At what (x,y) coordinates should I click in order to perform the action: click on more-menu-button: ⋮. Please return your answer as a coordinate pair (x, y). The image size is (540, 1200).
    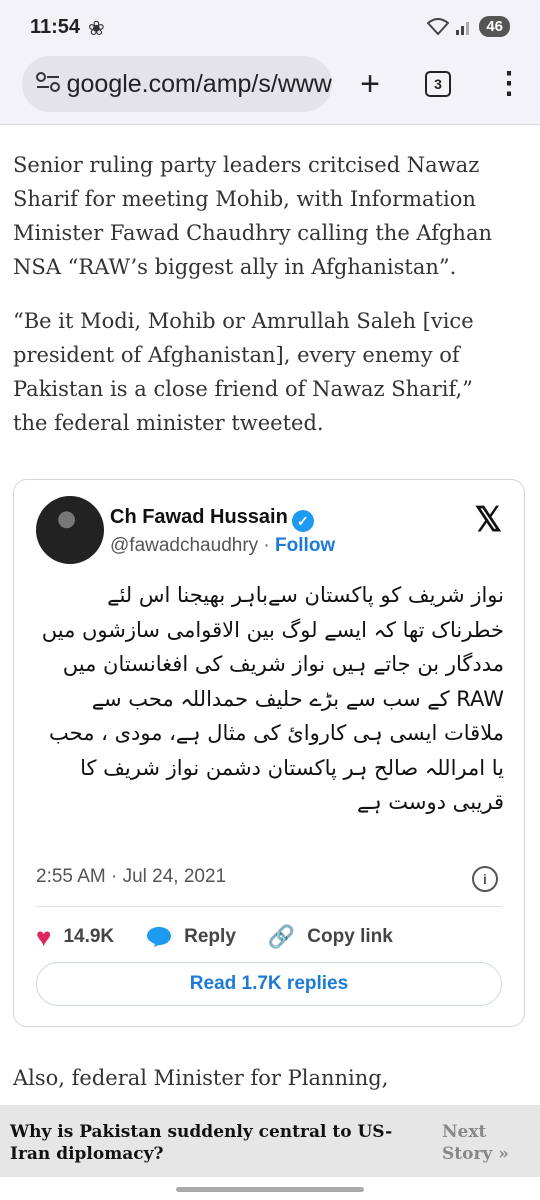
    Looking at the image, I should click on (509, 84).